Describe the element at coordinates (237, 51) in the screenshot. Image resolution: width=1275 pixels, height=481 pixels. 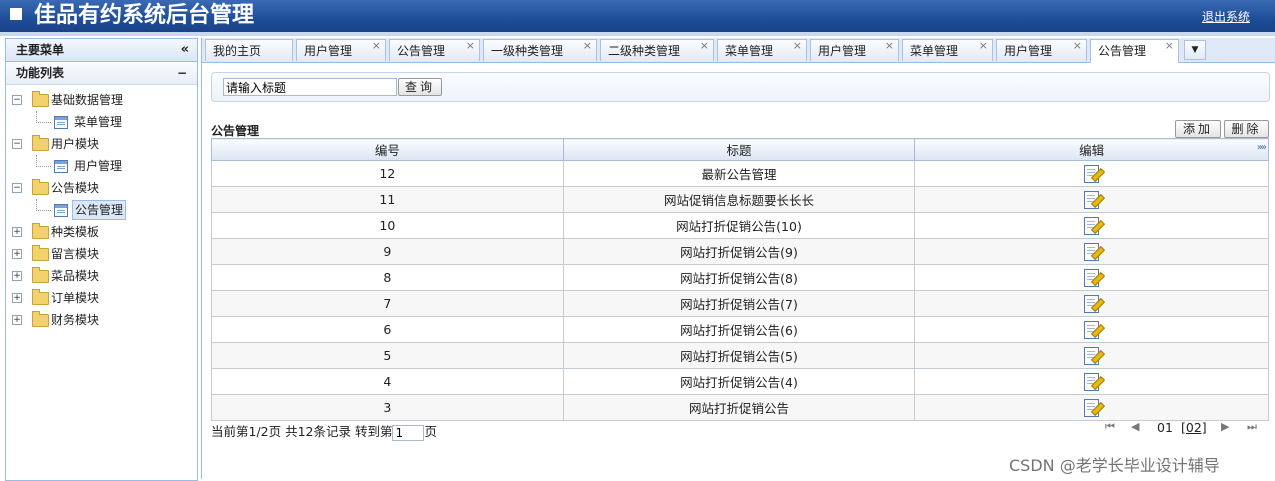
I see `tab-label: 我的主页` at that location.